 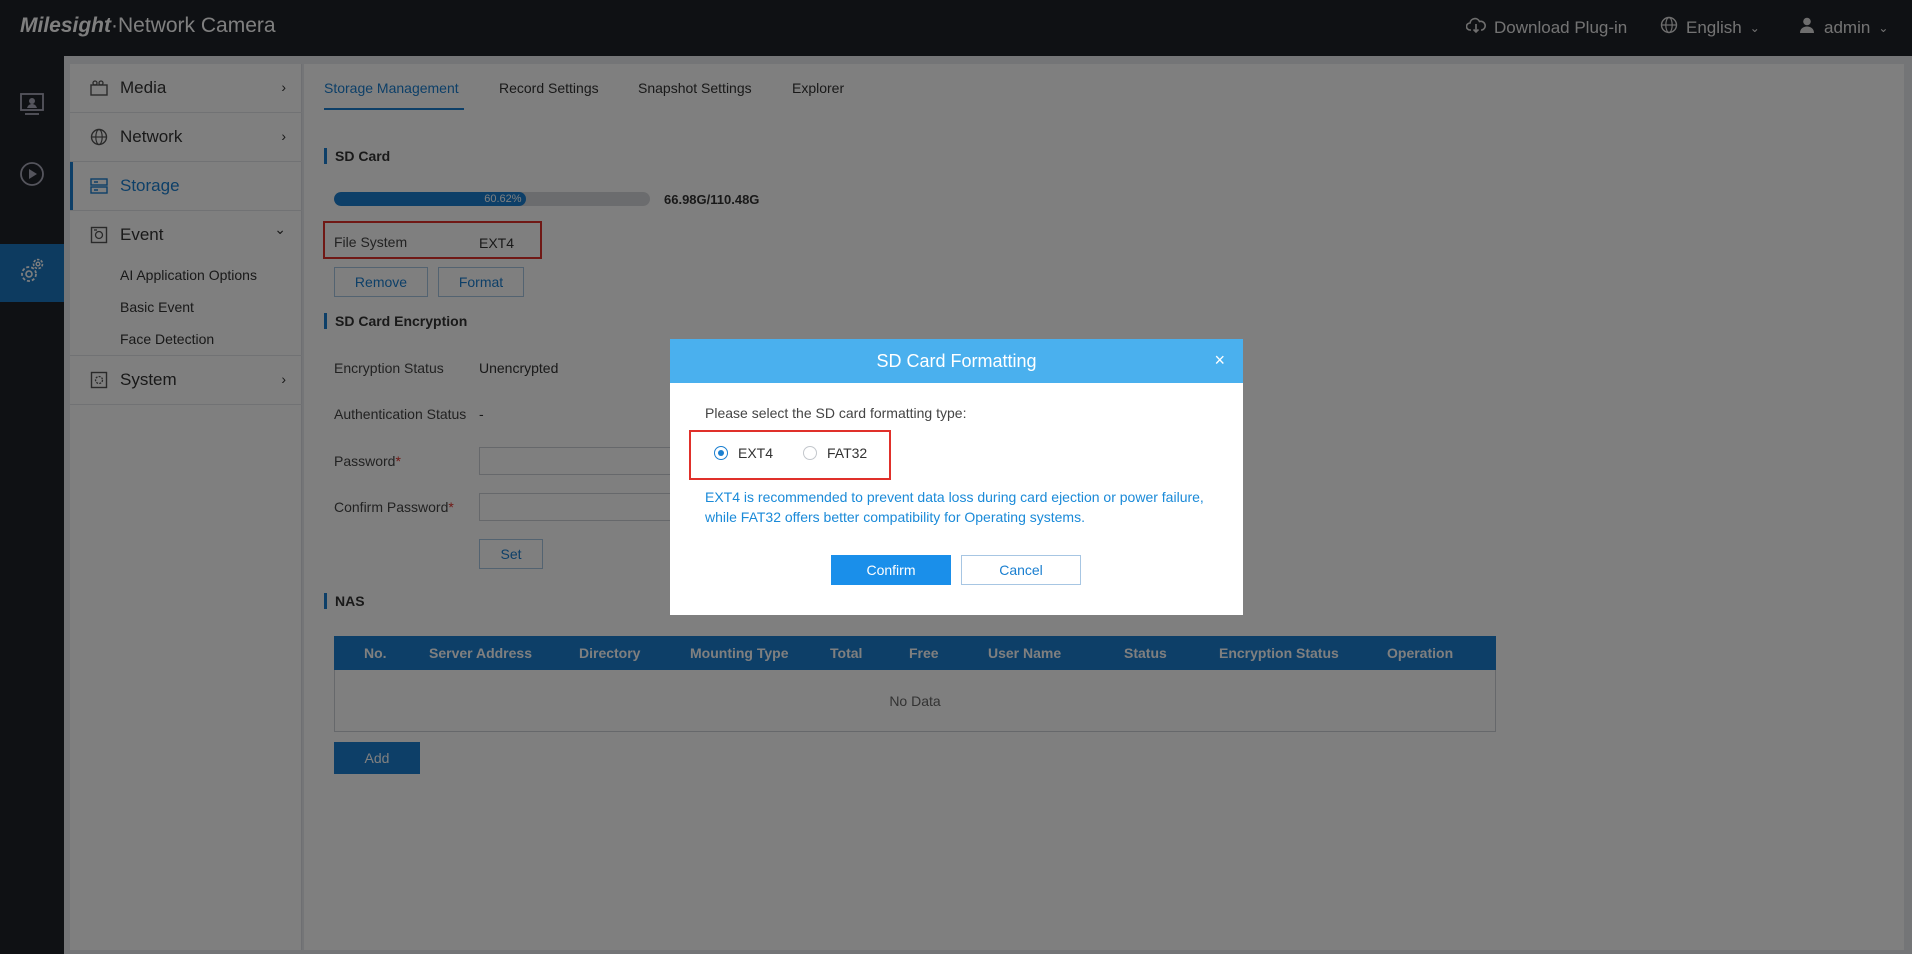 I want to click on radio-fat32: FAT32, so click(x=835, y=453).